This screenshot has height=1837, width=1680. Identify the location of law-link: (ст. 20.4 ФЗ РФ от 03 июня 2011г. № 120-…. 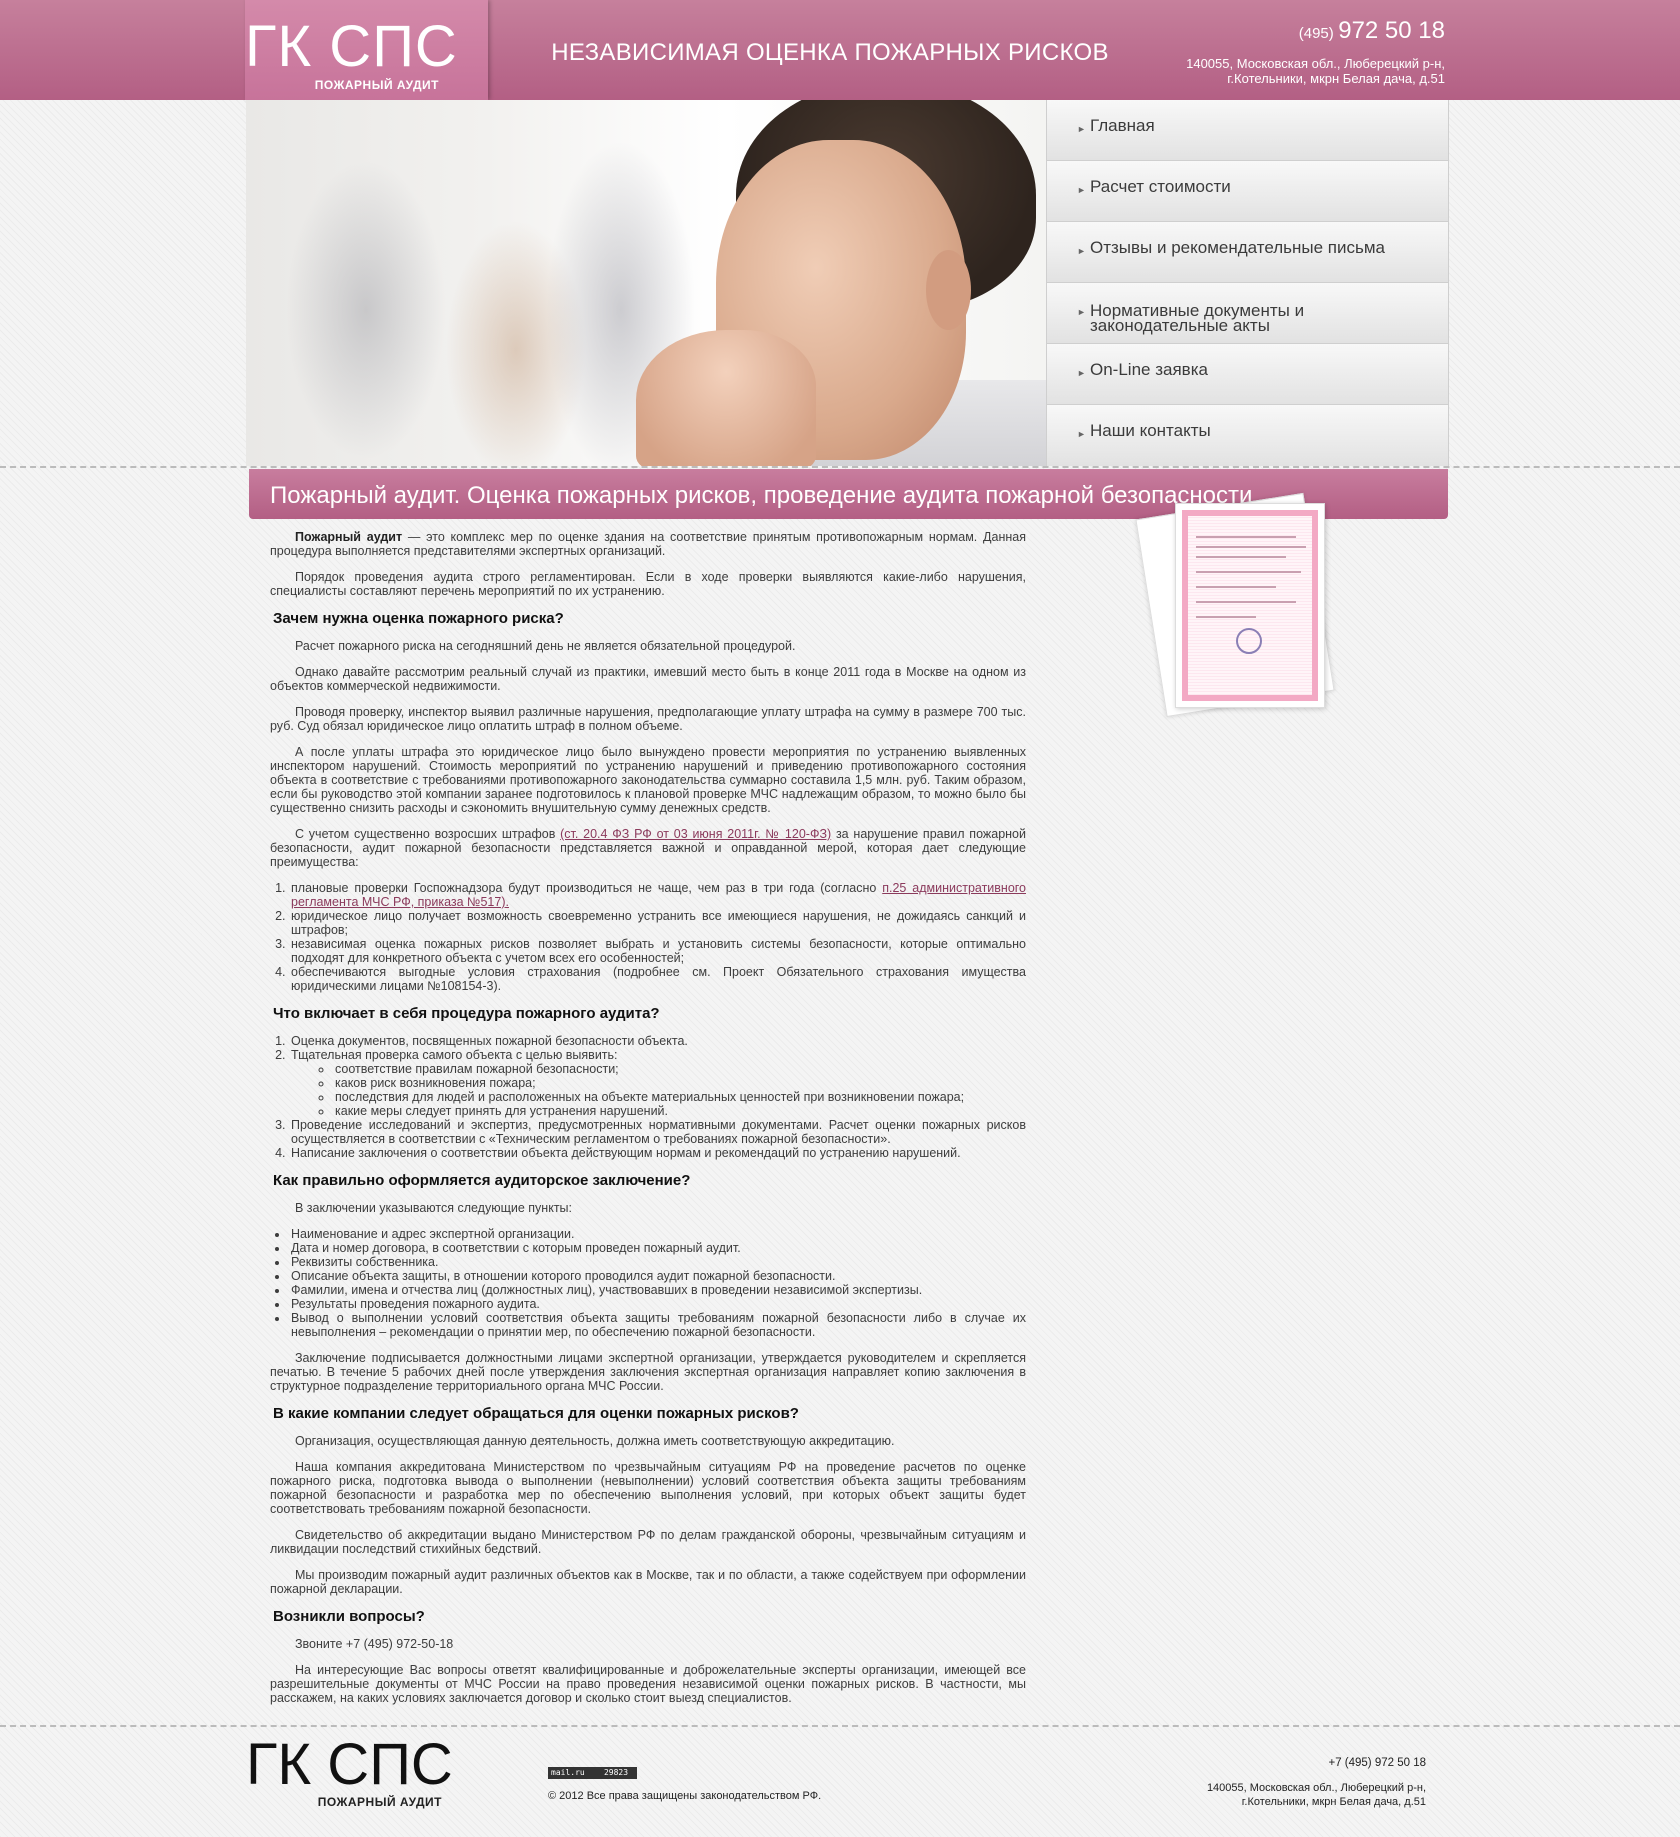
(695, 834).